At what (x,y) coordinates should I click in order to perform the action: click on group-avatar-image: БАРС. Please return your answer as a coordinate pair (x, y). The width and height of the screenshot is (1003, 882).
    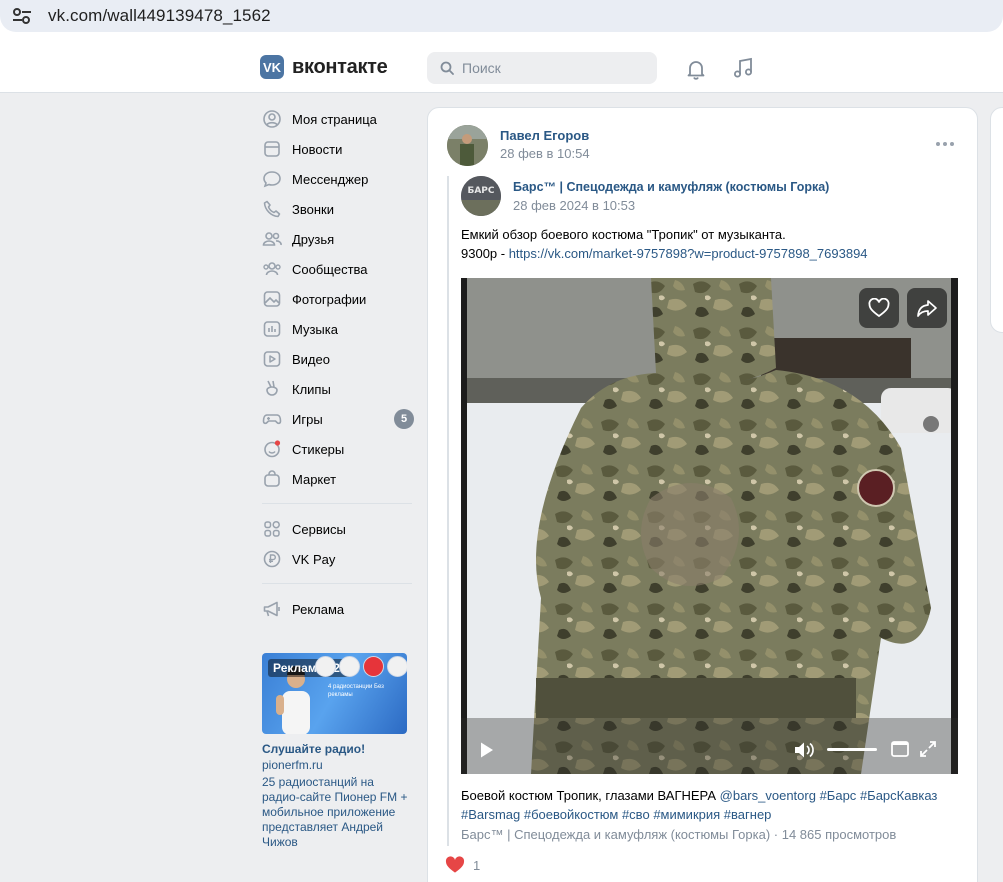
    Looking at the image, I should click on (481, 196).